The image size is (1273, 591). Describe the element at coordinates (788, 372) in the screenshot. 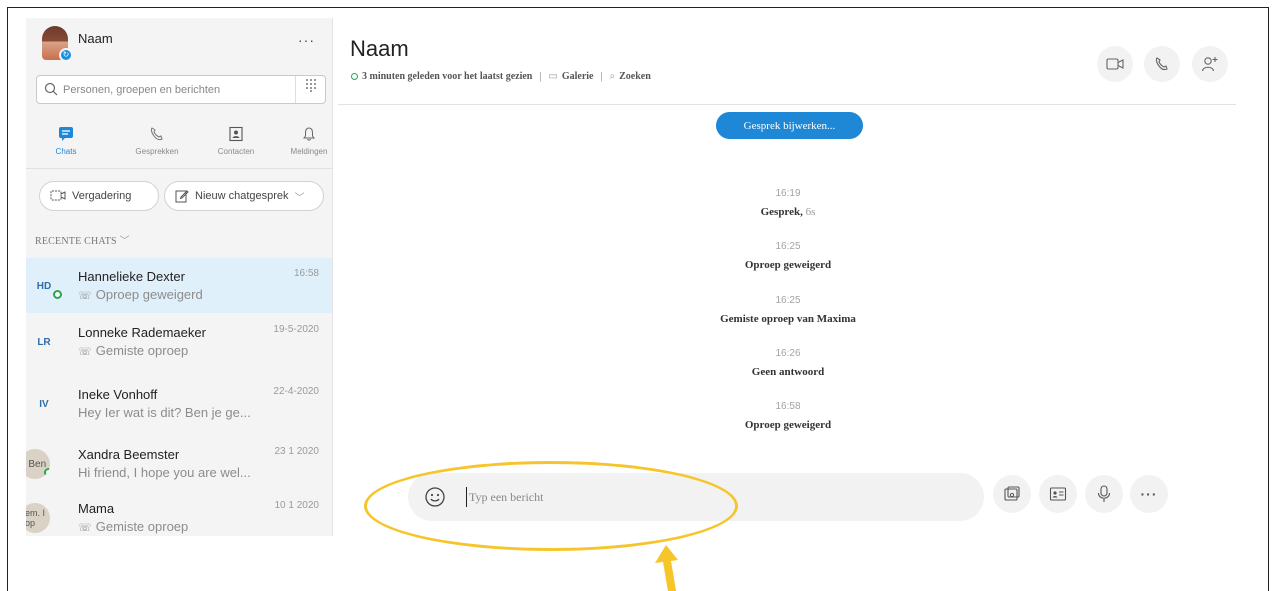

I see `event-text: Geen antwoord` at that location.